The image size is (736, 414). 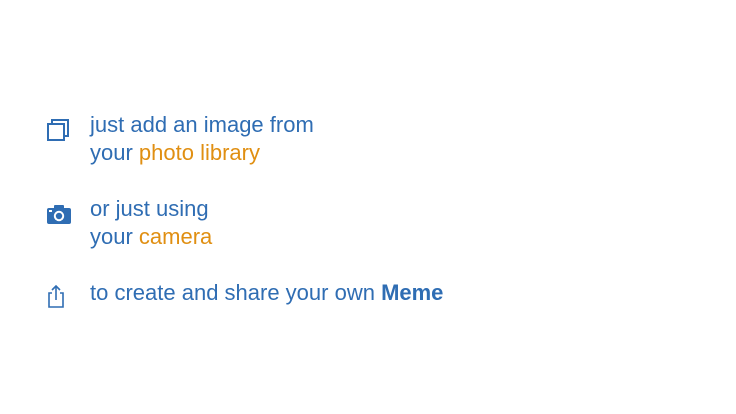 What do you see at coordinates (149, 208) in the screenshot?
I see `camera-line1: or just using` at bounding box center [149, 208].